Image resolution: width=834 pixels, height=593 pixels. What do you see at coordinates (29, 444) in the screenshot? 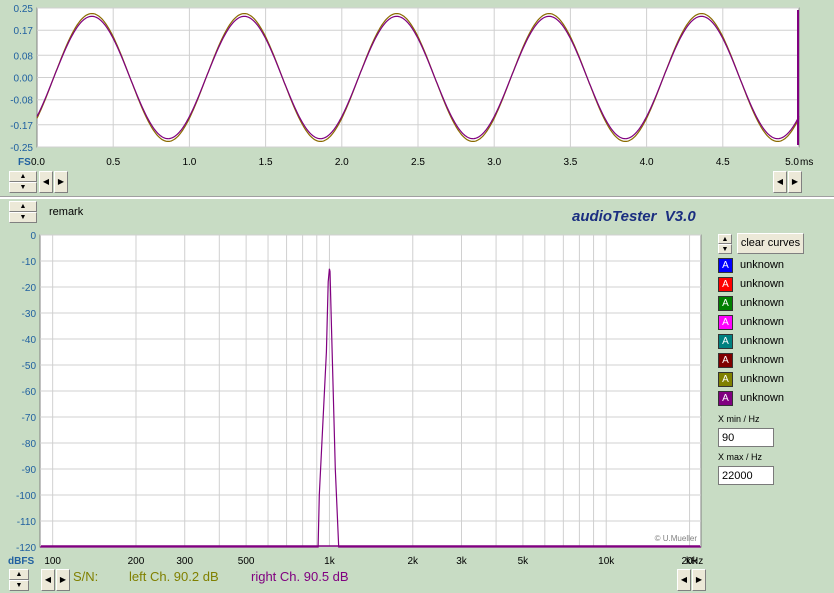
I see `freq-y-tick: -80` at bounding box center [29, 444].